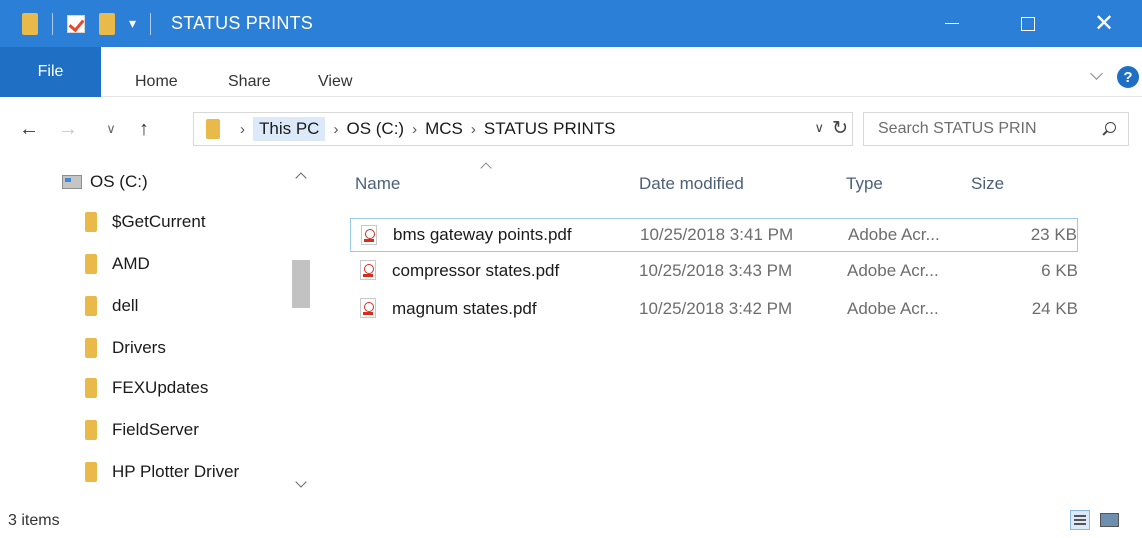  I want to click on maximize-button, so click(1028, 23).